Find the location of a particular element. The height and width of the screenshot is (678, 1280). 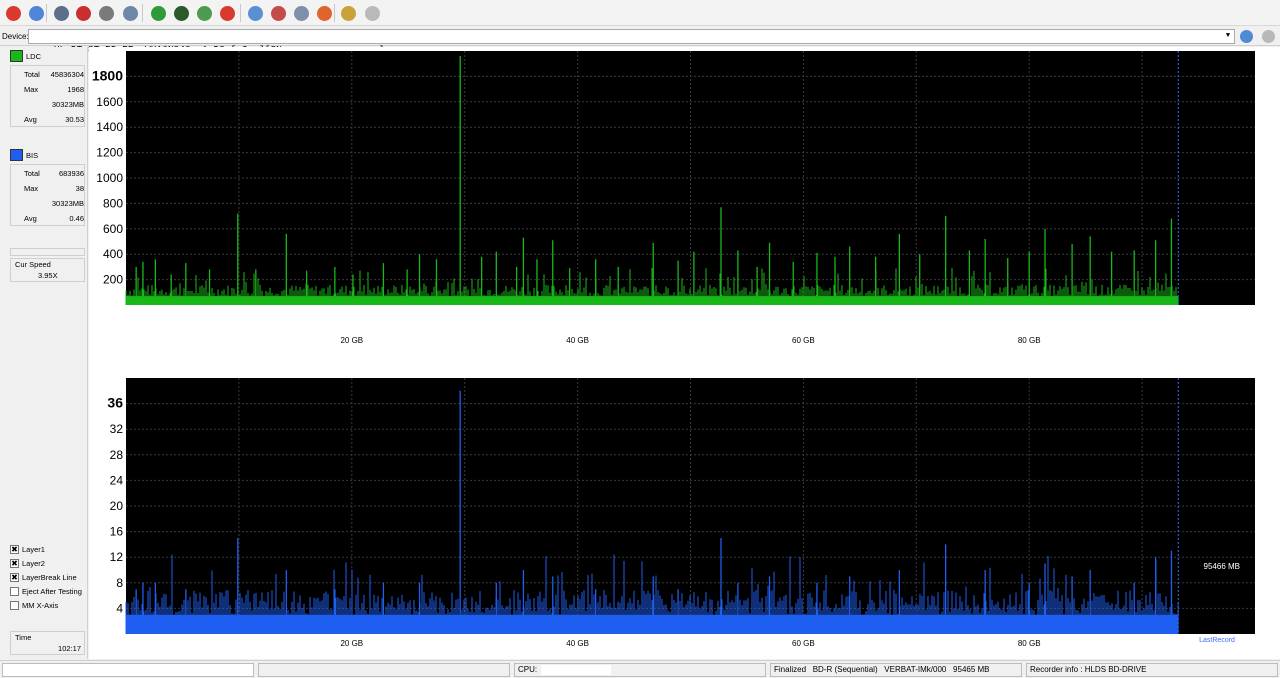

ldc-stats-box: Total 45836304 Max 1968 30323MB Avg 30.53 is located at coordinates (47, 96).